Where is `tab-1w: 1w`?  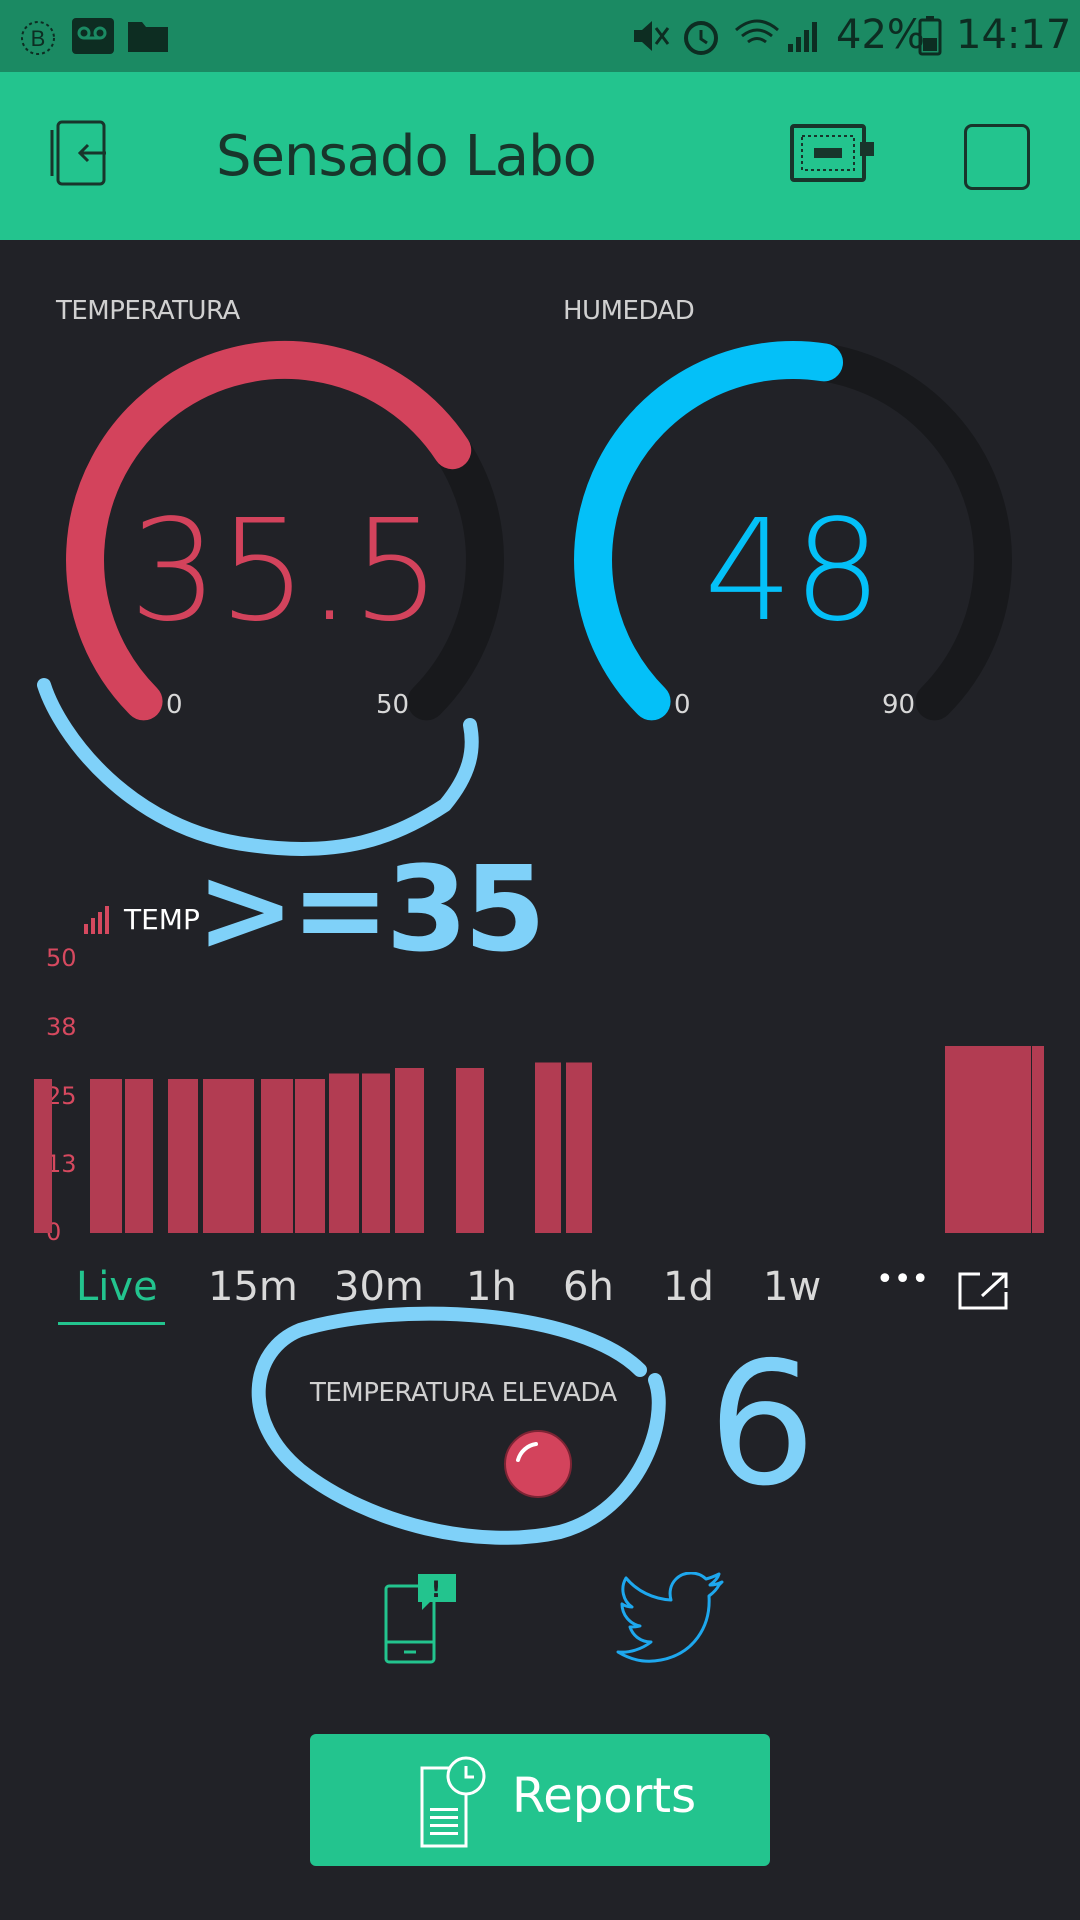 tab-1w: 1w is located at coordinates (792, 1287).